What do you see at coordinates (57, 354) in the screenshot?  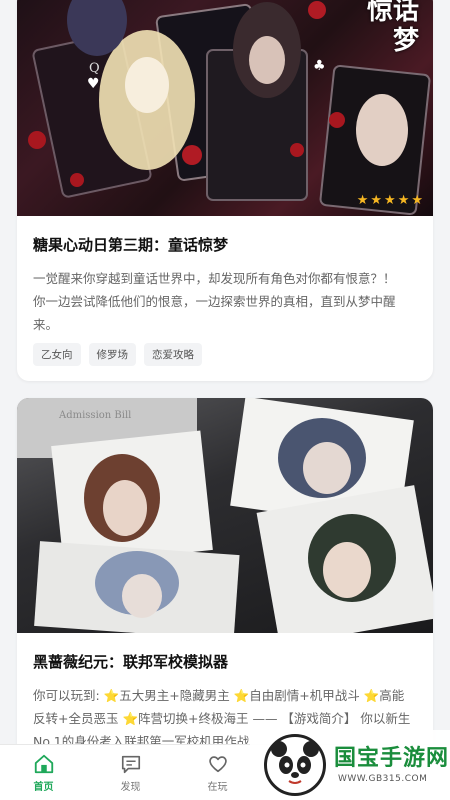 I see `tag: 乙女向` at bounding box center [57, 354].